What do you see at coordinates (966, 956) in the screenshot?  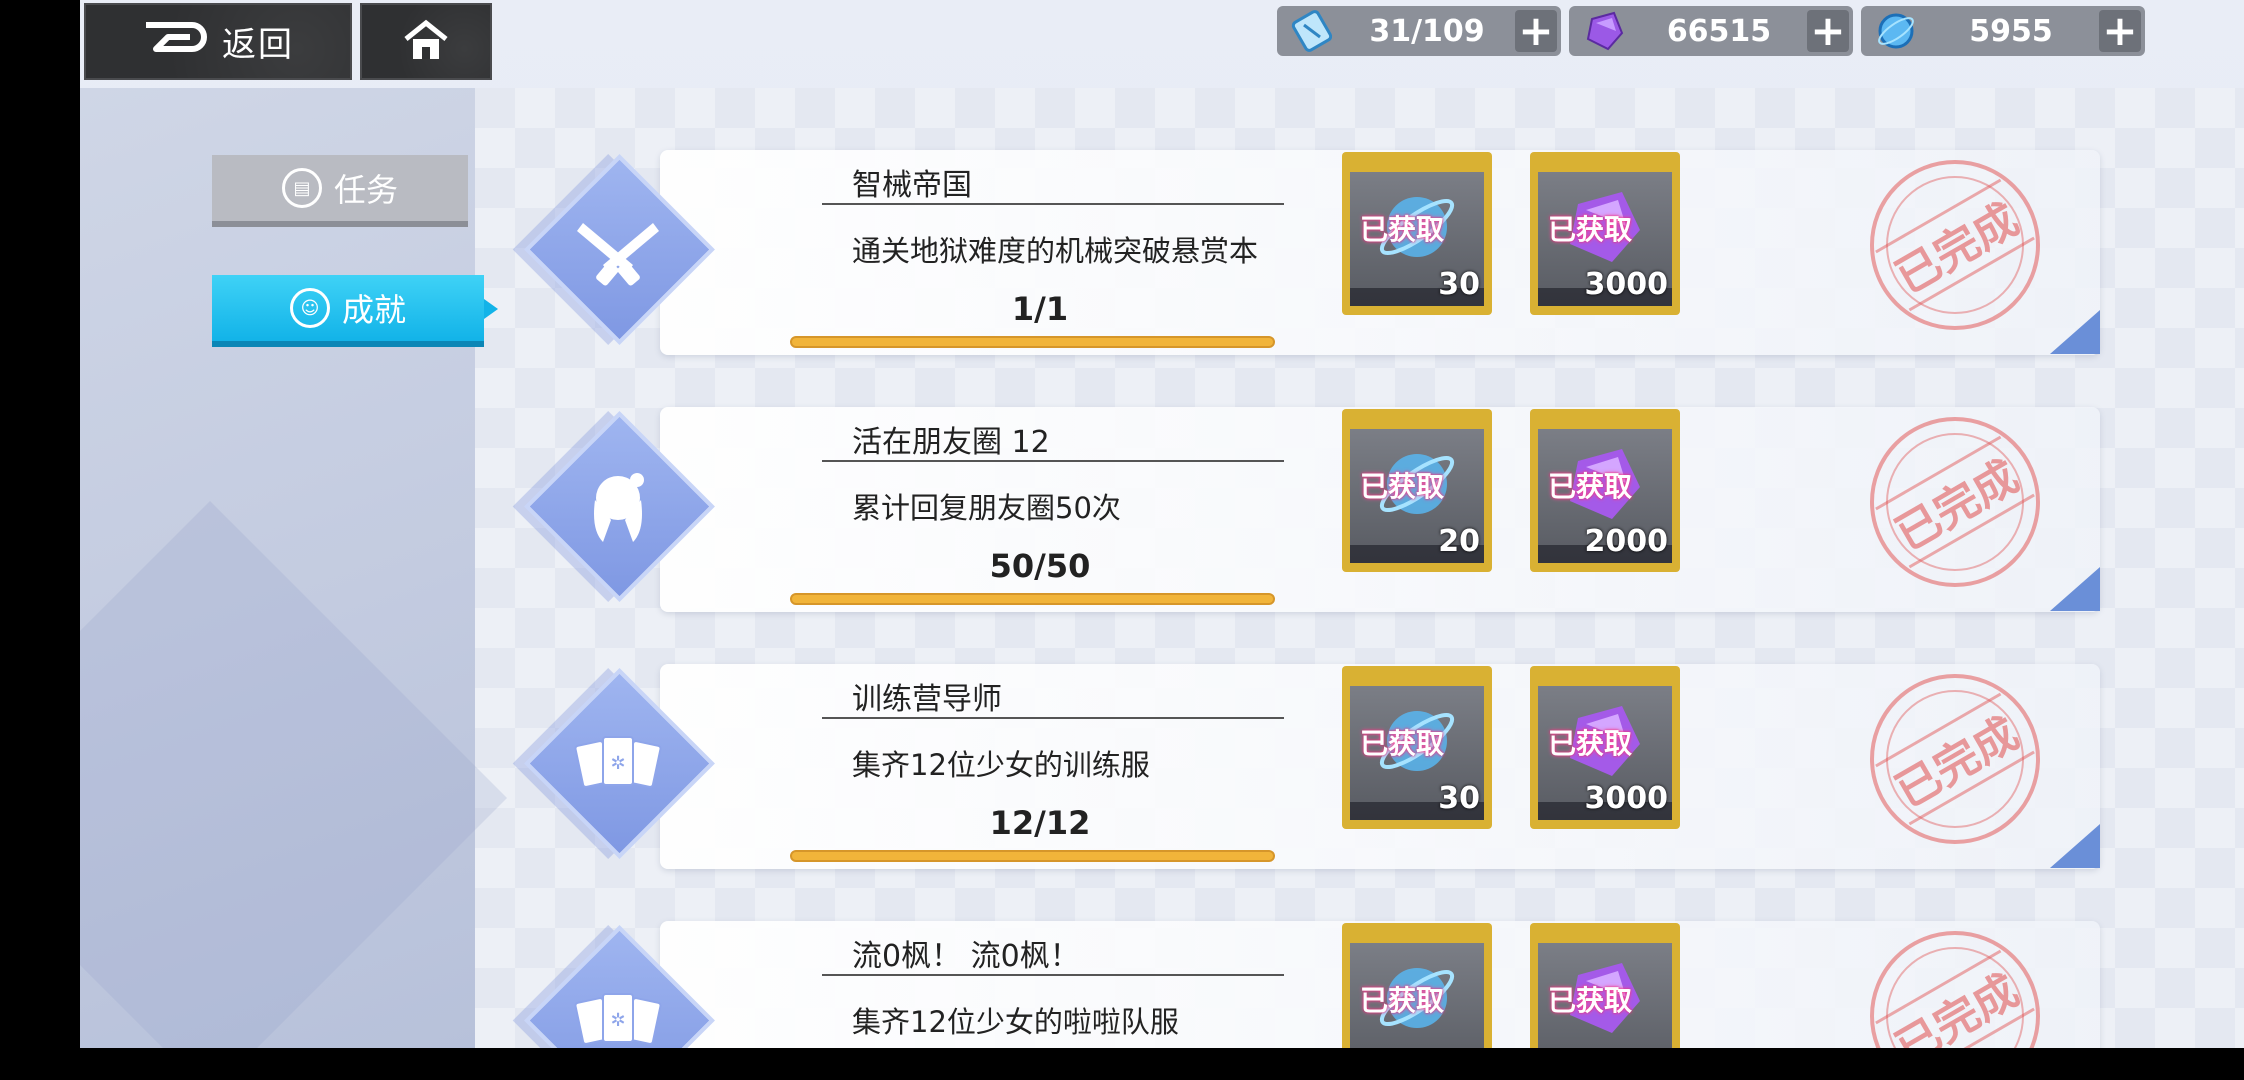 I see `achievement-title: 流0枫！ 流0枫！` at bounding box center [966, 956].